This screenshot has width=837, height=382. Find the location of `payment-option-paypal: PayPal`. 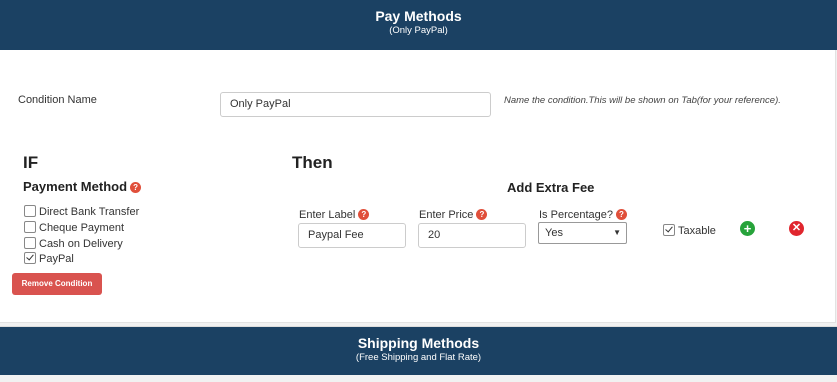

payment-option-paypal: PayPal is located at coordinates (49, 259).